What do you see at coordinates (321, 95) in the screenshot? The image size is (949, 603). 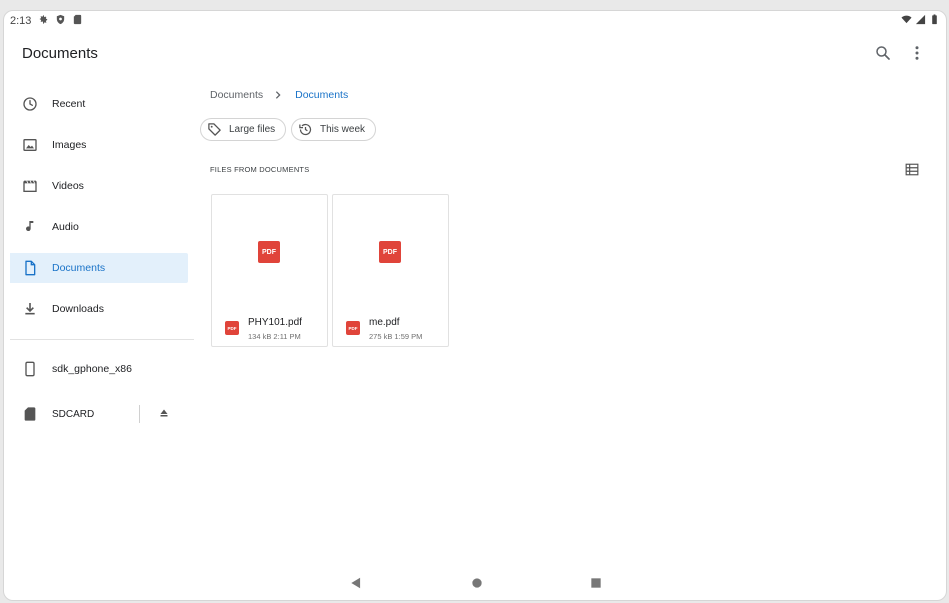 I see `breadcrumb-current: Documents` at bounding box center [321, 95].